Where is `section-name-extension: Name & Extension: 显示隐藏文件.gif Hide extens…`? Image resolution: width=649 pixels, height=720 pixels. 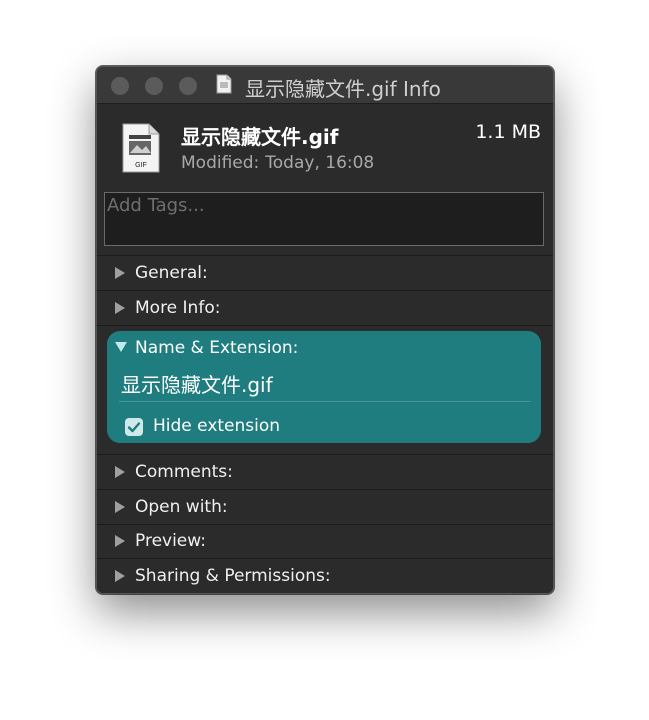 section-name-extension: Name & Extension: 显示隐藏文件.gif Hide extens… is located at coordinates (324, 387).